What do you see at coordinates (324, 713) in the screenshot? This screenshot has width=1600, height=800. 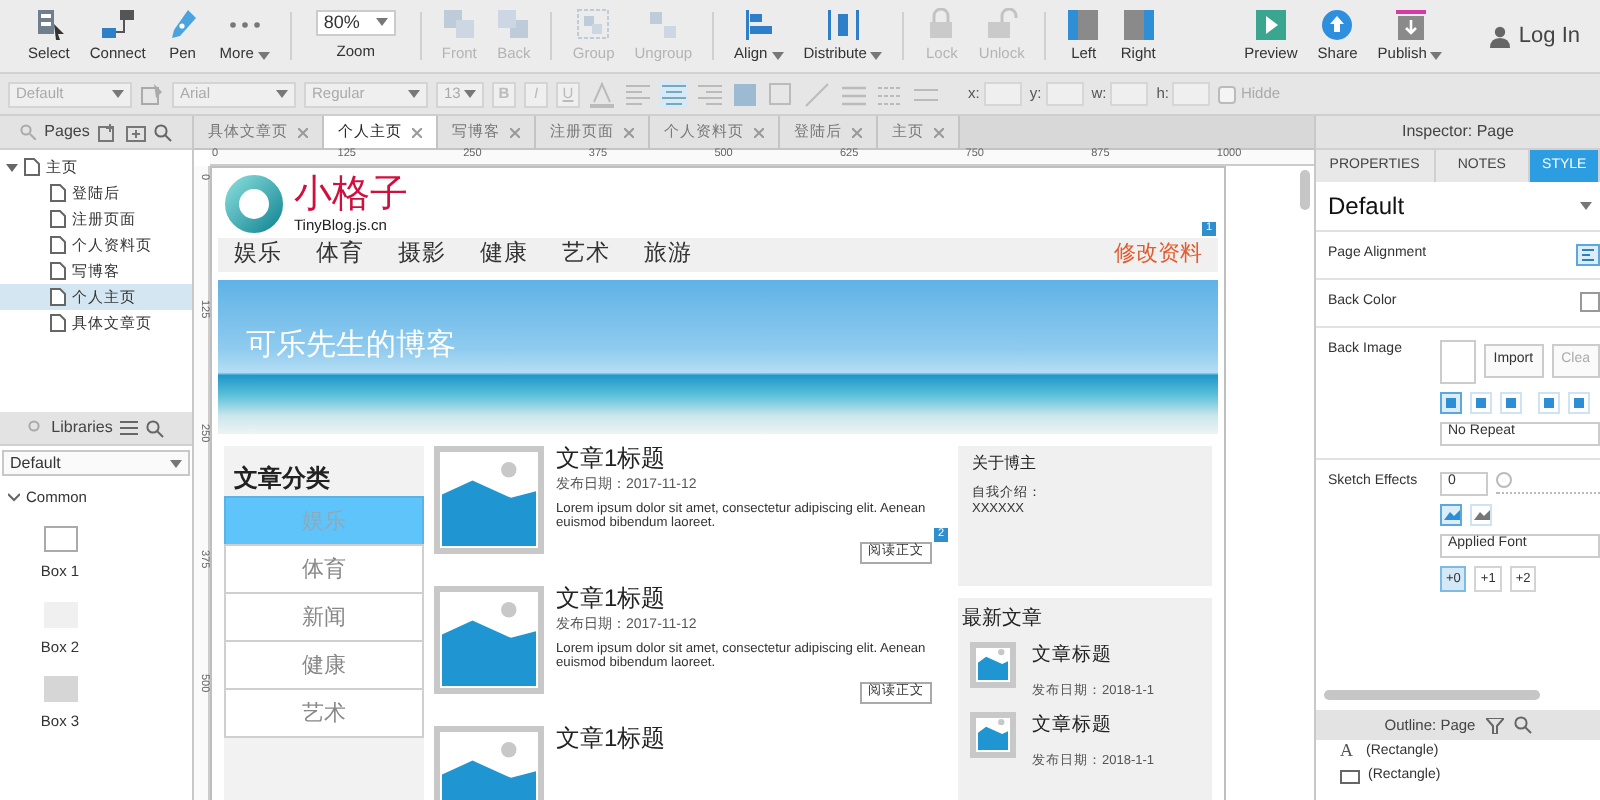 I see `category-item: 艺术` at bounding box center [324, 713].